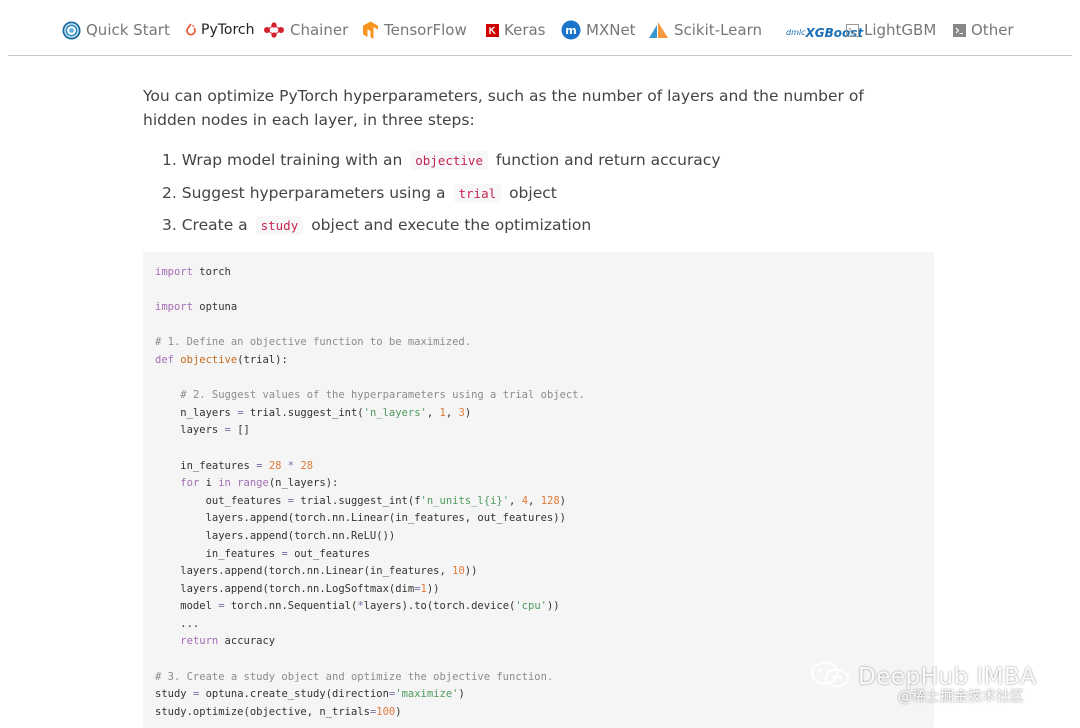 This screenshot has width=1080, height=728. I want to click on tab-label: PyTorch, so click(228, 30).